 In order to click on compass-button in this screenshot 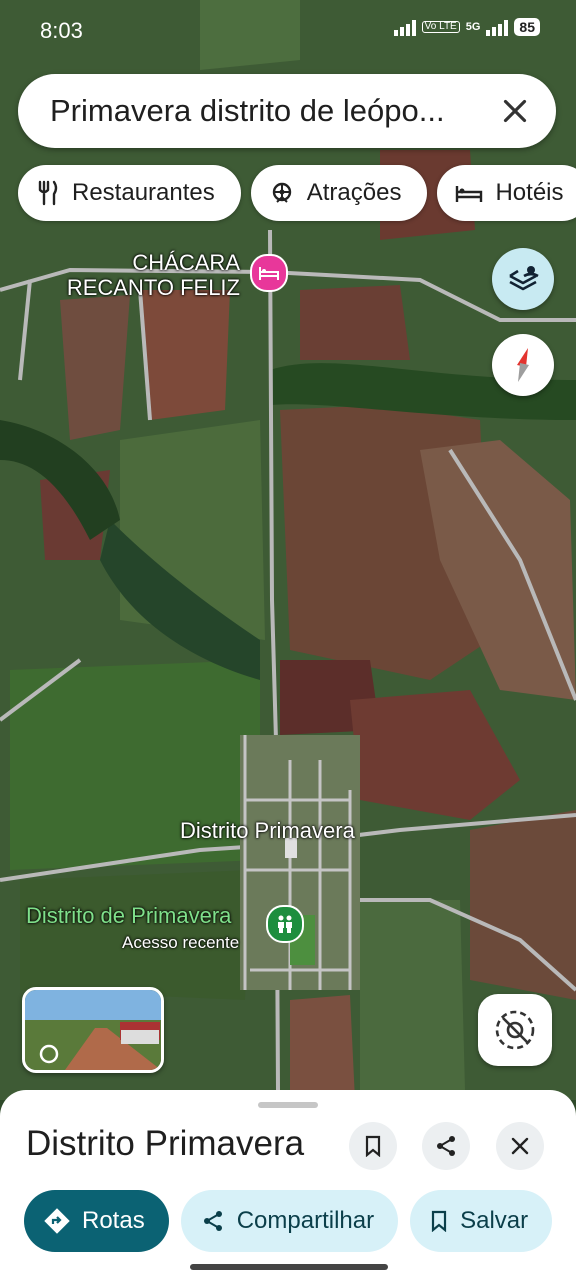, I will do `click(523, 365)`.